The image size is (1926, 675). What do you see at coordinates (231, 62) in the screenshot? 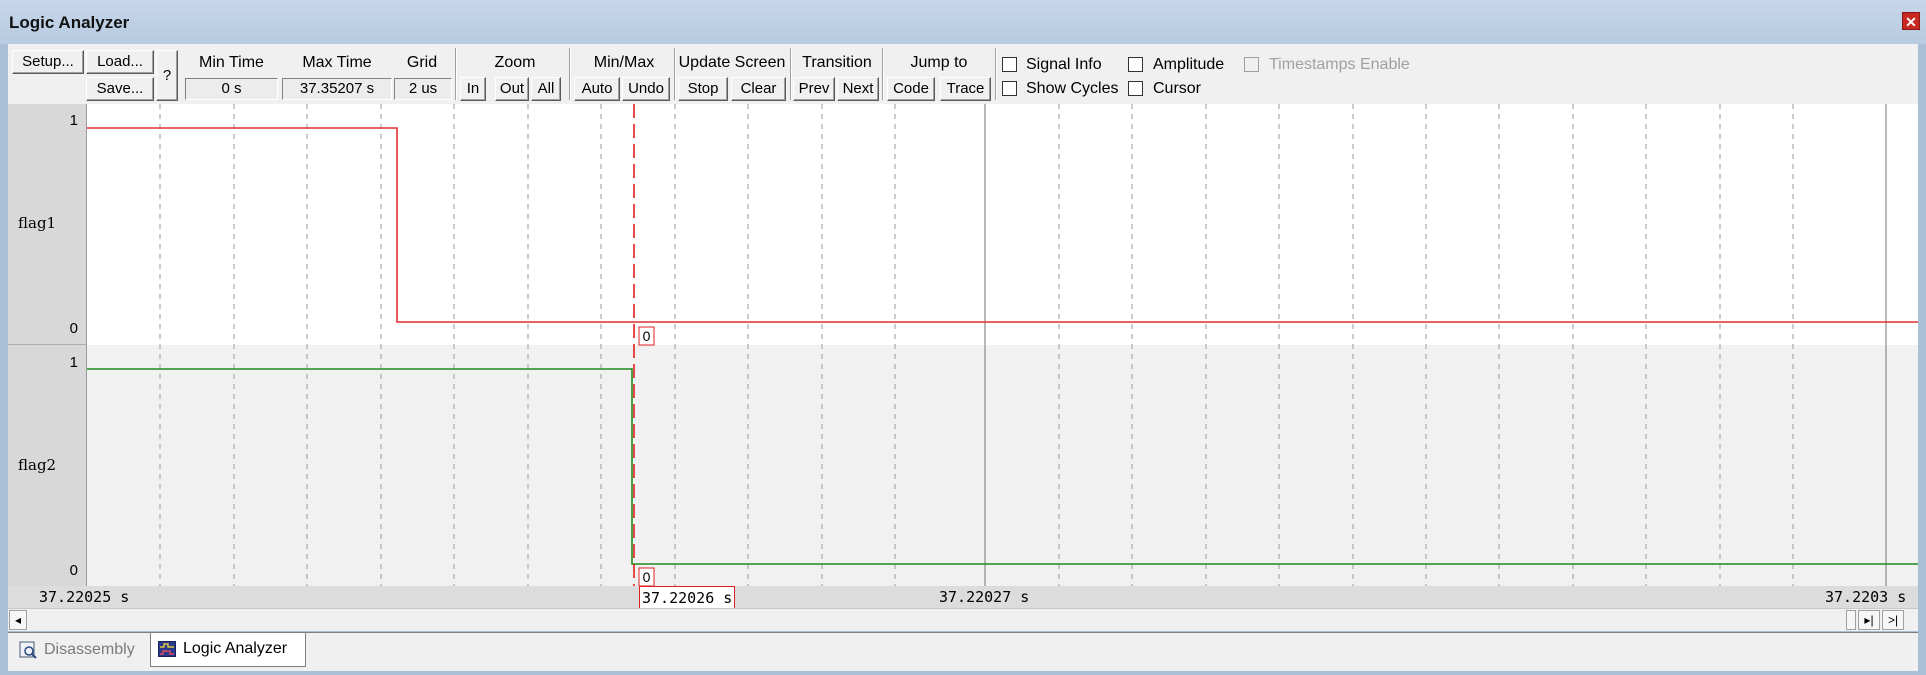
I see `min-time-label: Min Time` at bounding box center [231, 62].